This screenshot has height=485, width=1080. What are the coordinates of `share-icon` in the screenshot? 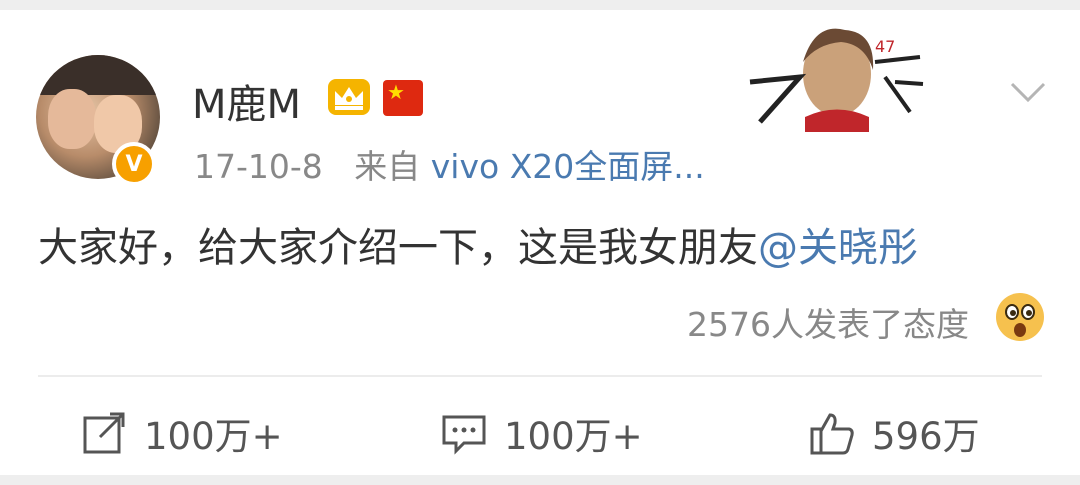 It's located at (104, 433).